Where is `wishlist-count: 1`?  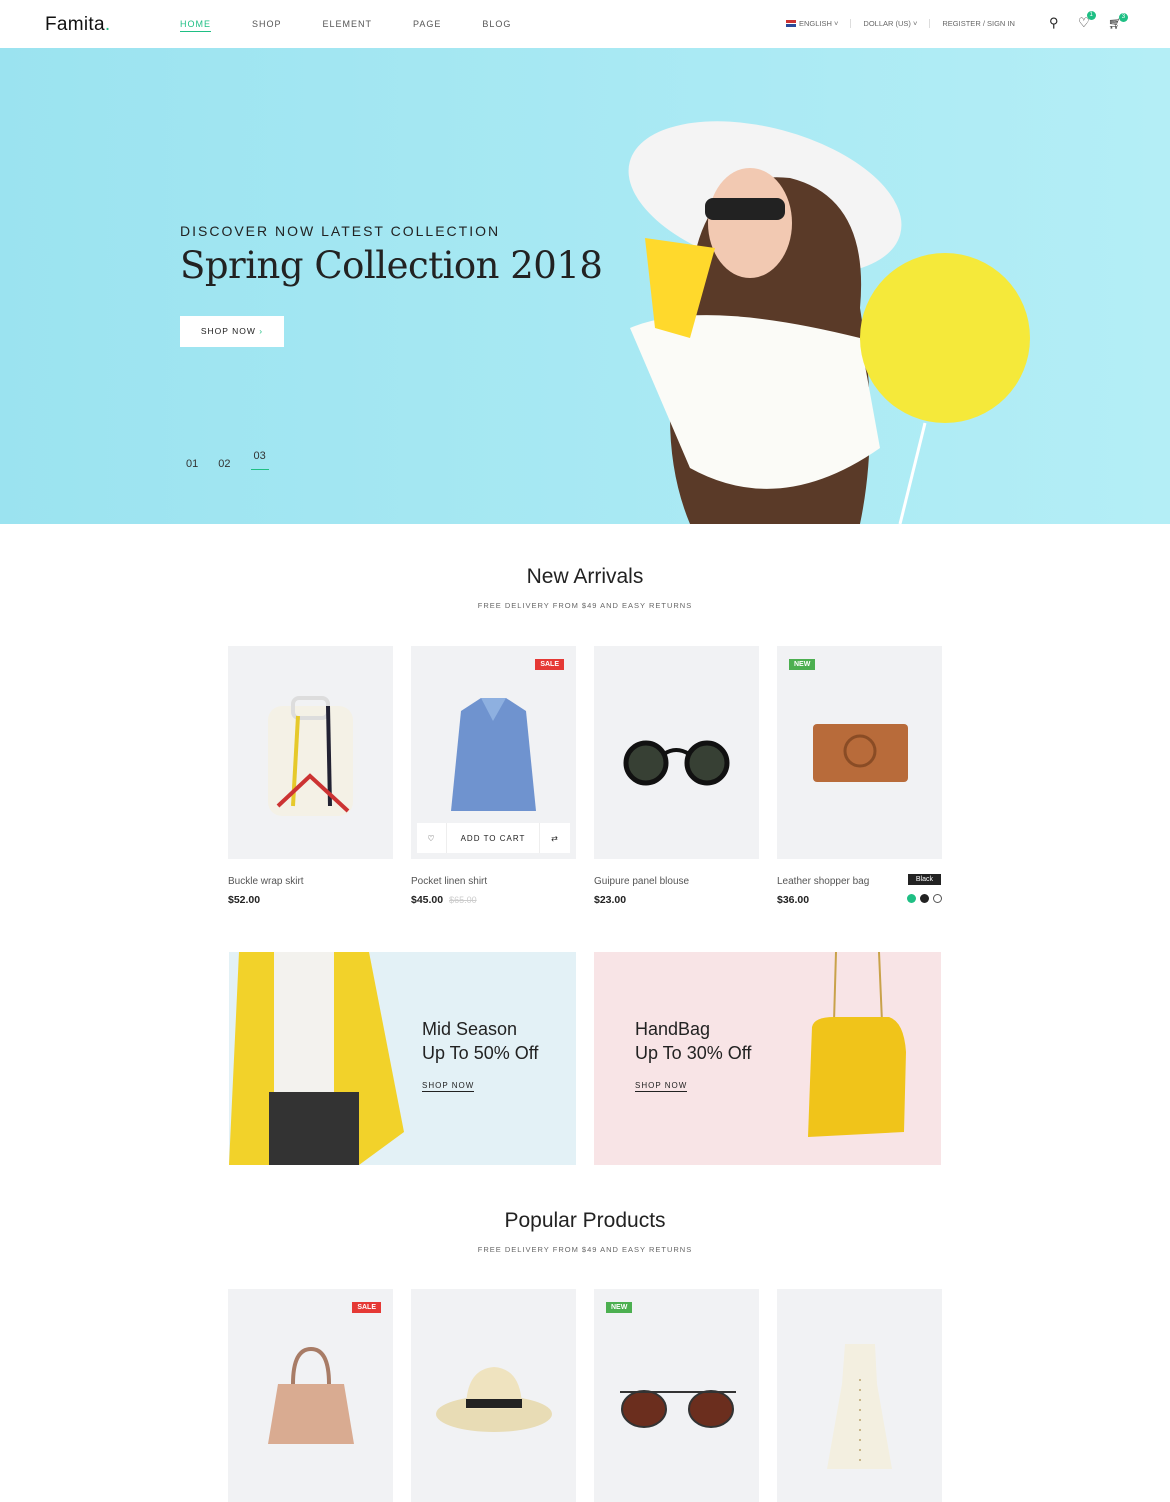
wishlist-count: 1 is located at coordinates (1091, 15).